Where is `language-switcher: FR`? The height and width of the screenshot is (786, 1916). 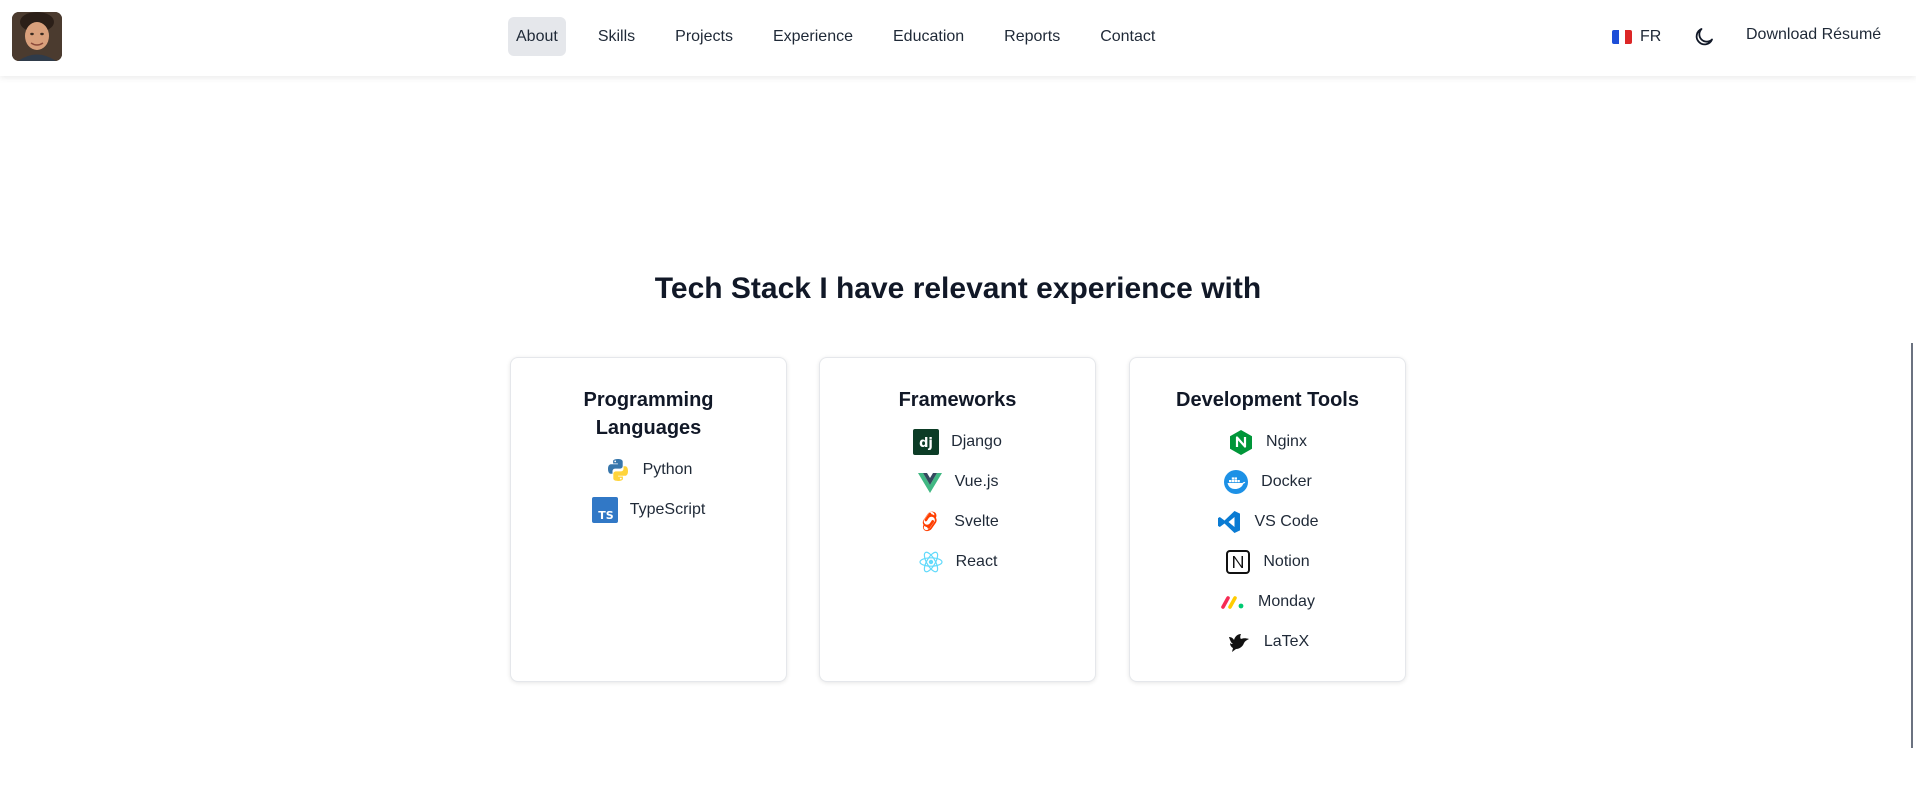
language-switcher: FR is located at coordinates (1636, 37).